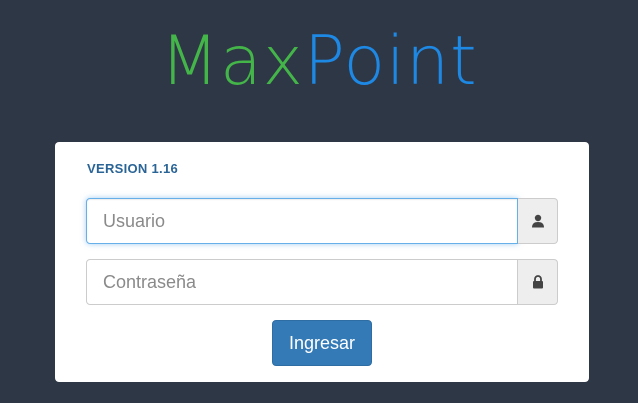 This screenshot has height=403, width=638. I want to click on logo-text-max: Max, so click(232, 61).